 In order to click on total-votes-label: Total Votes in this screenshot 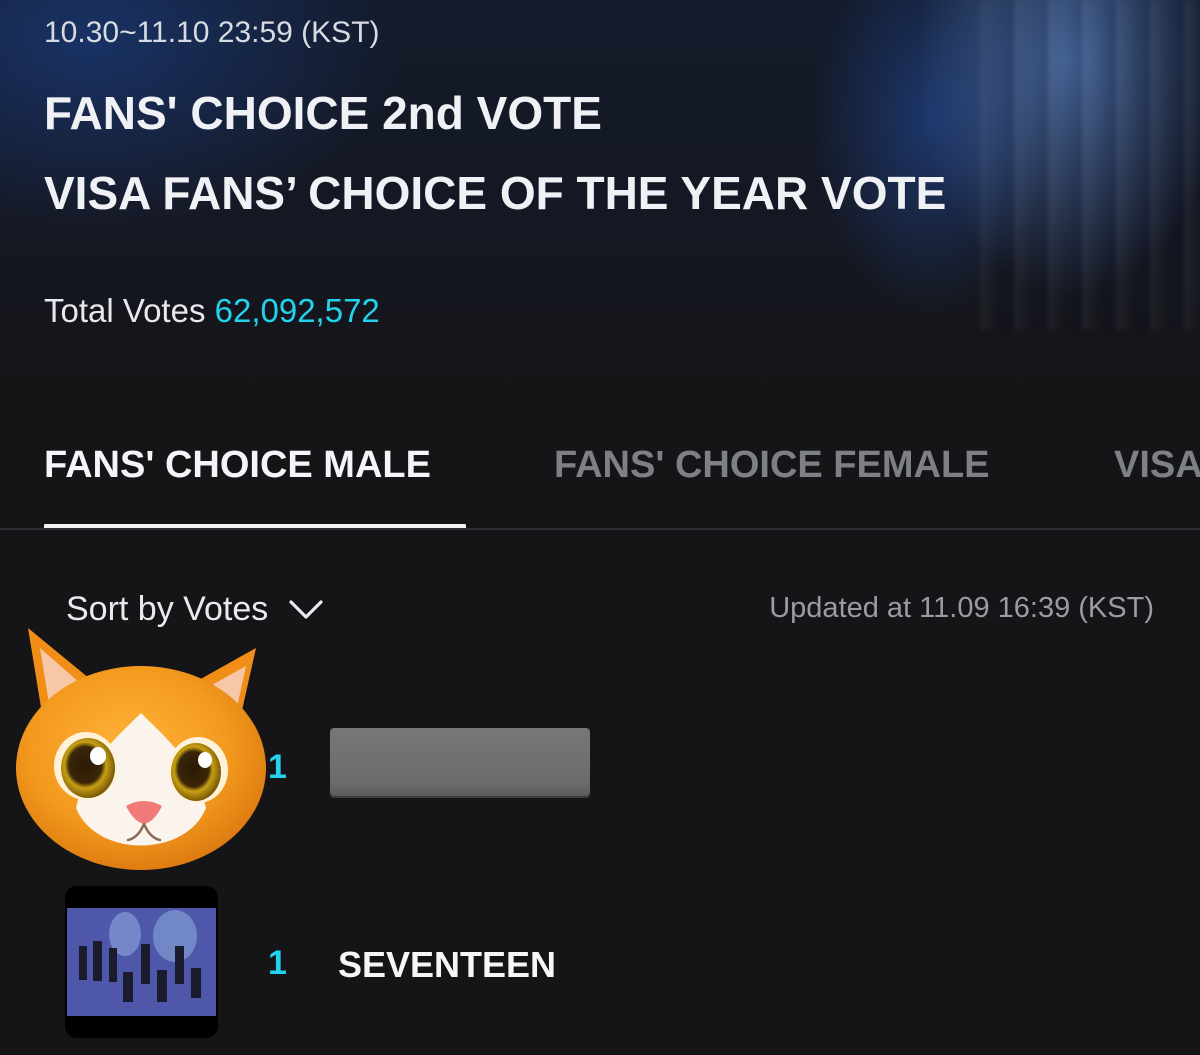, I will do `click(125, 310)`.